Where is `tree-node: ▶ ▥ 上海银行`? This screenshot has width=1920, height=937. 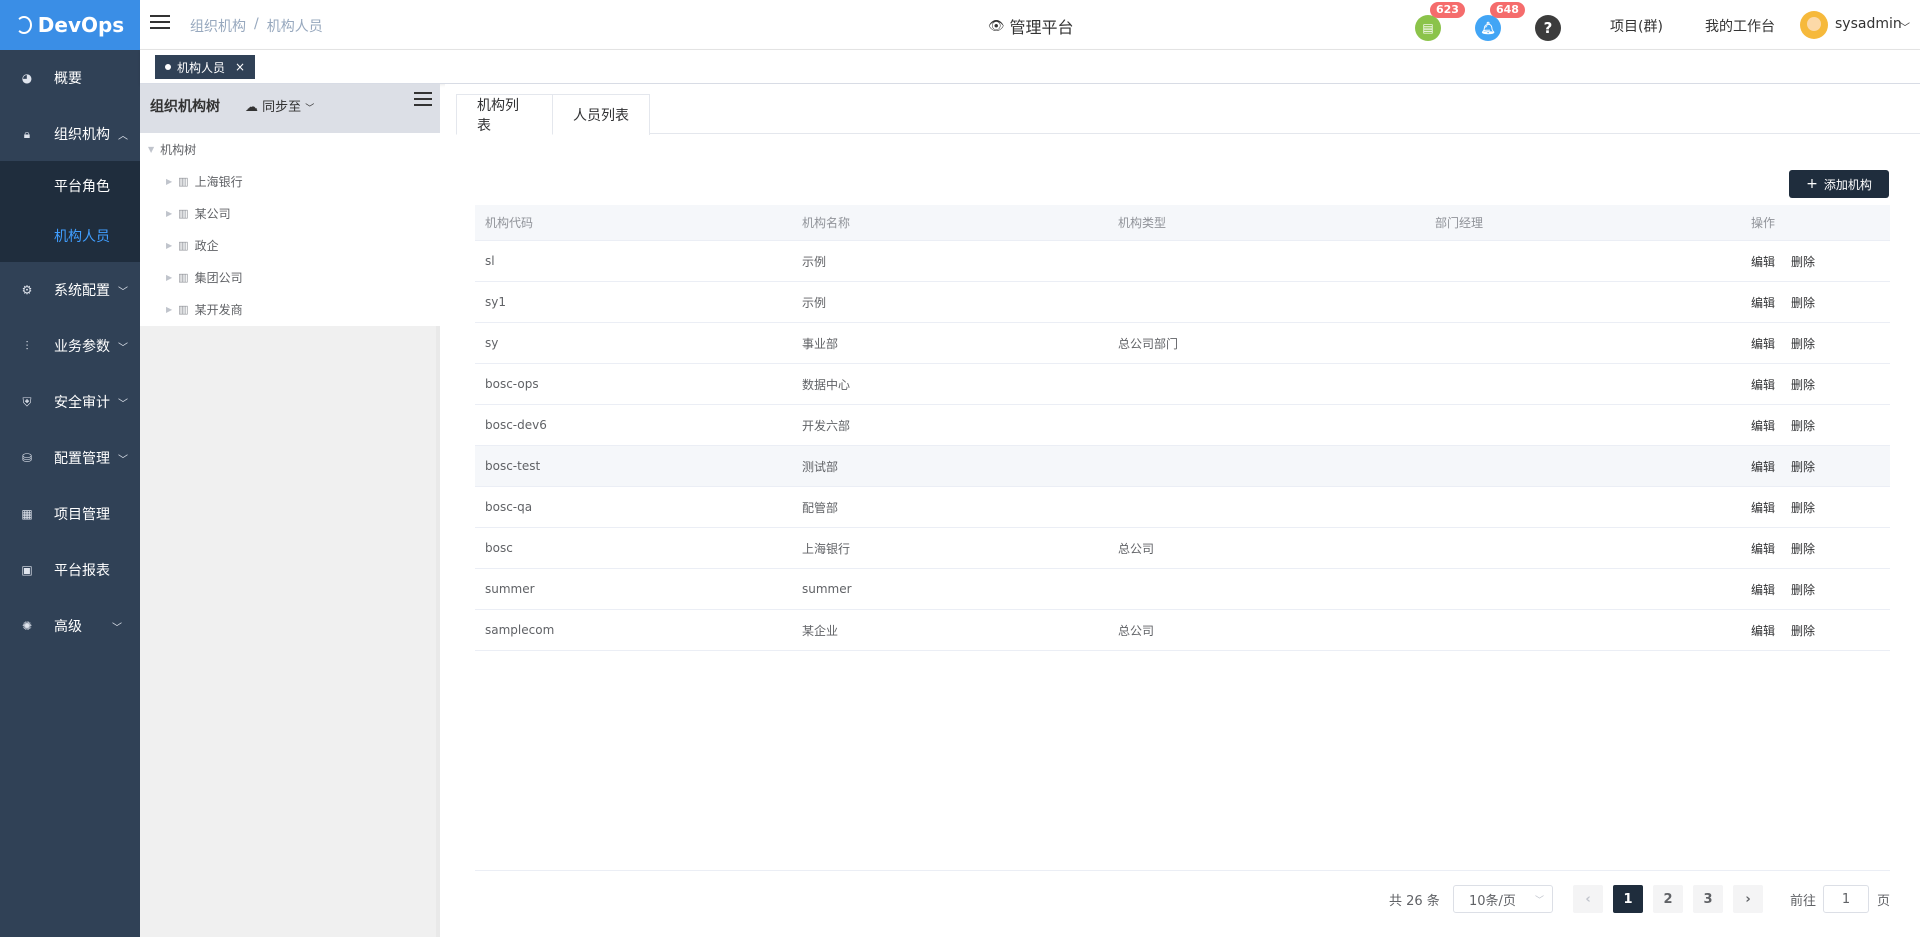
tree-node: ▶ ▥ 上海银行 is located at coordinates (204, 181).